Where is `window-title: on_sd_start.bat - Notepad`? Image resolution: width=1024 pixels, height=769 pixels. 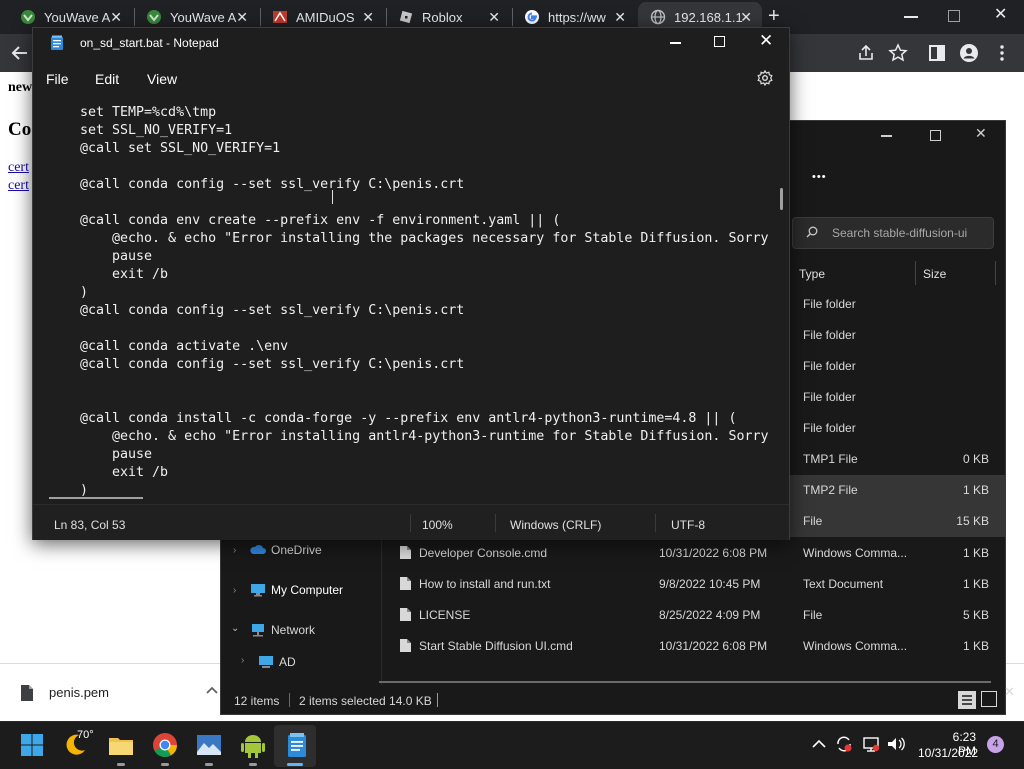 window-title: on_sd_start.bat - Notepad is located at coordinates (149, 43).